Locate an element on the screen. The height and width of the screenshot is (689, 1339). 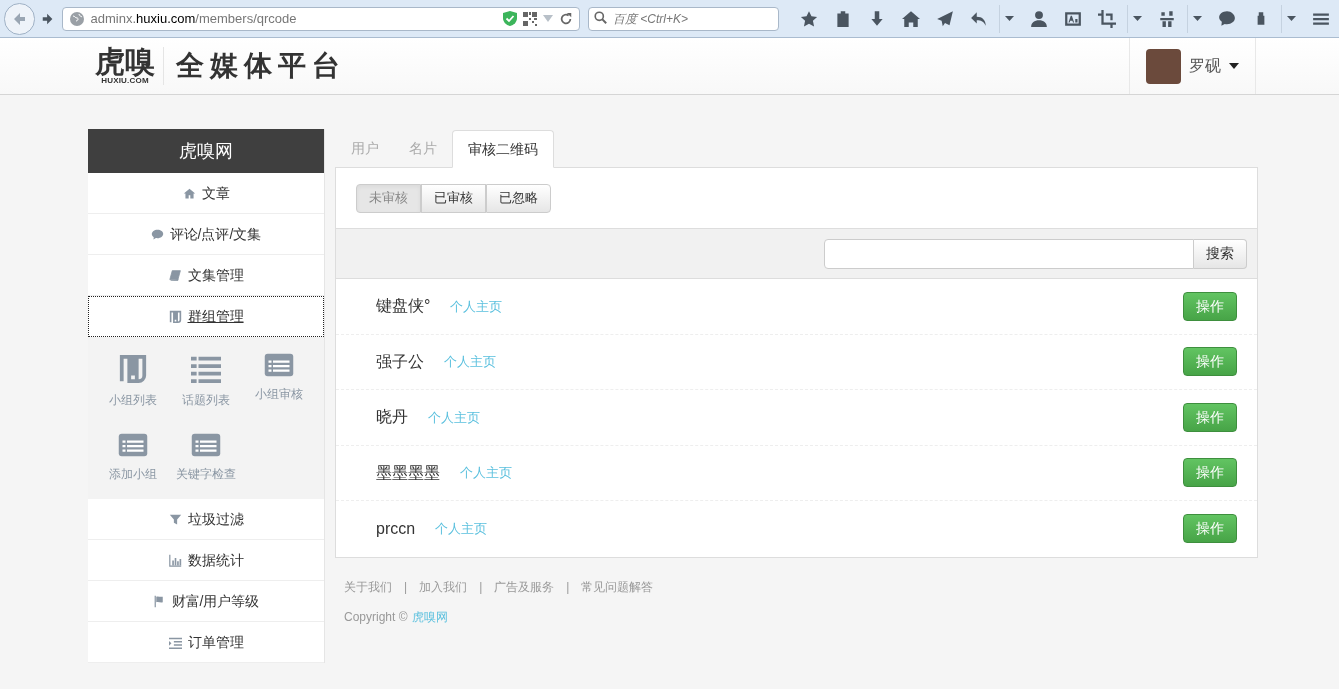
reload-icon is located at coordinates (566, 18).